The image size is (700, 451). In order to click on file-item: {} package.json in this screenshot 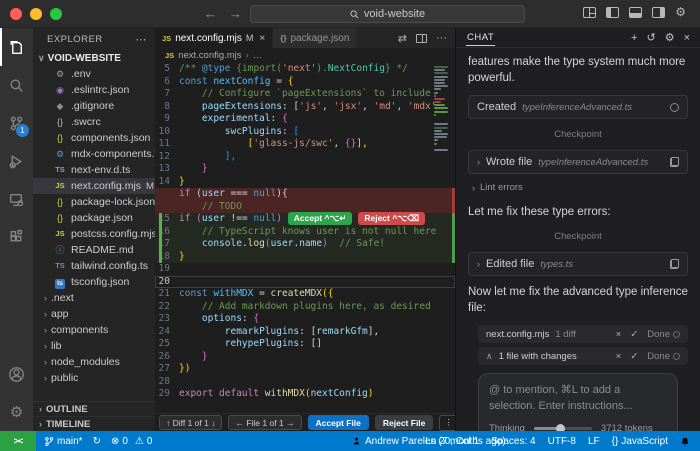, I will do `click(94, 218)`.